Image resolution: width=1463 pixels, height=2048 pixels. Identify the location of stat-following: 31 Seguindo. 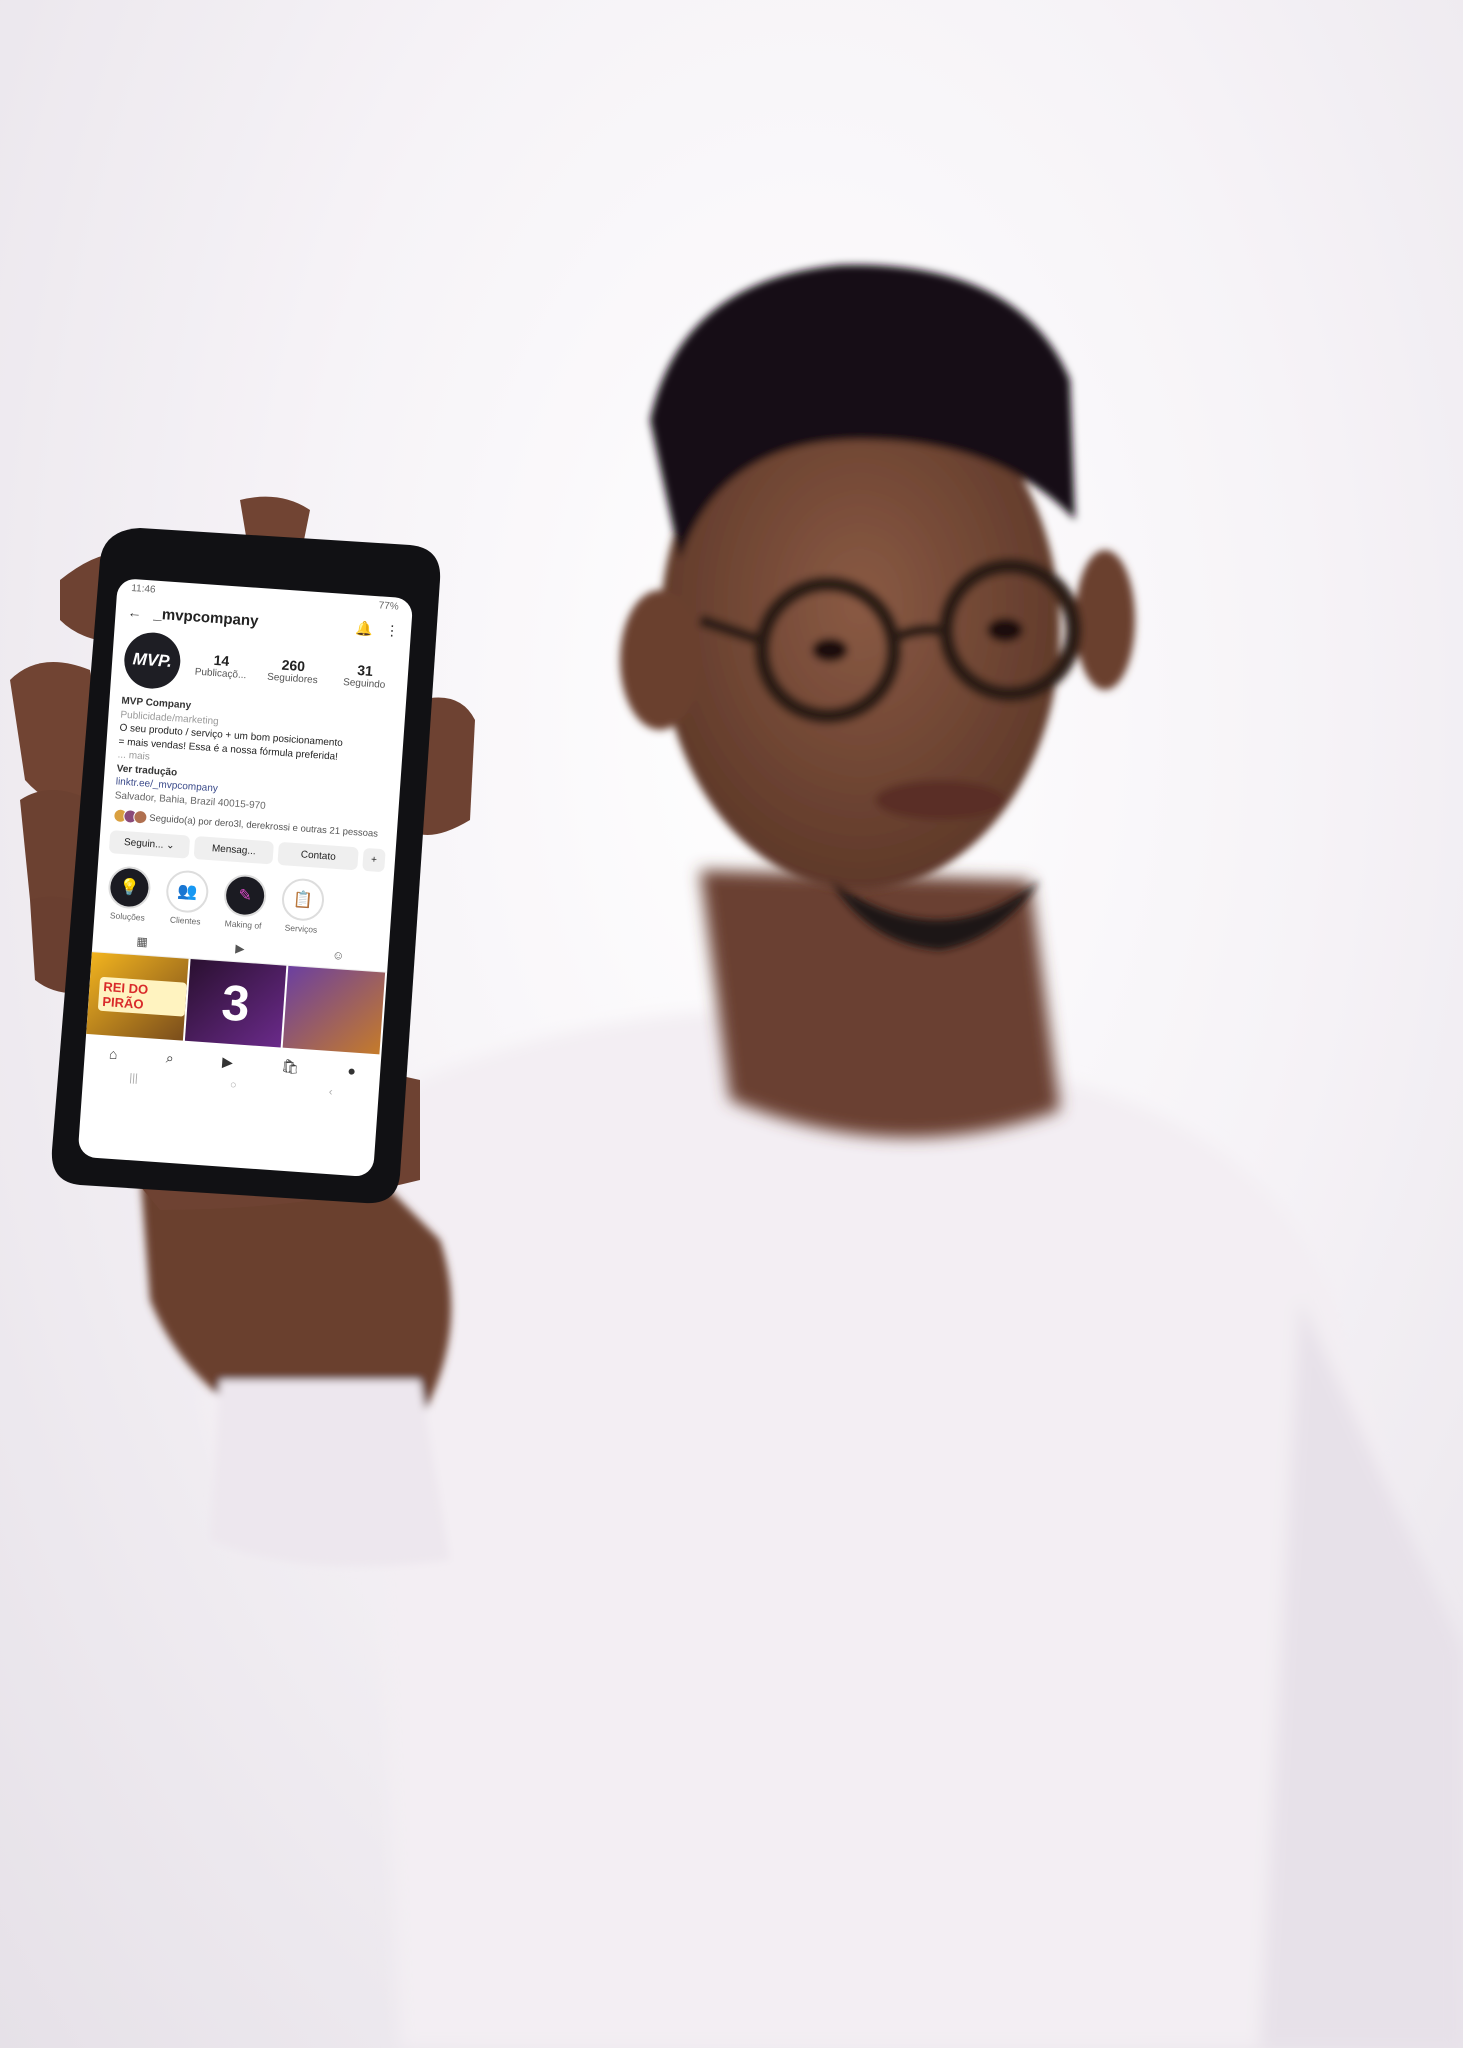
(365, 675).